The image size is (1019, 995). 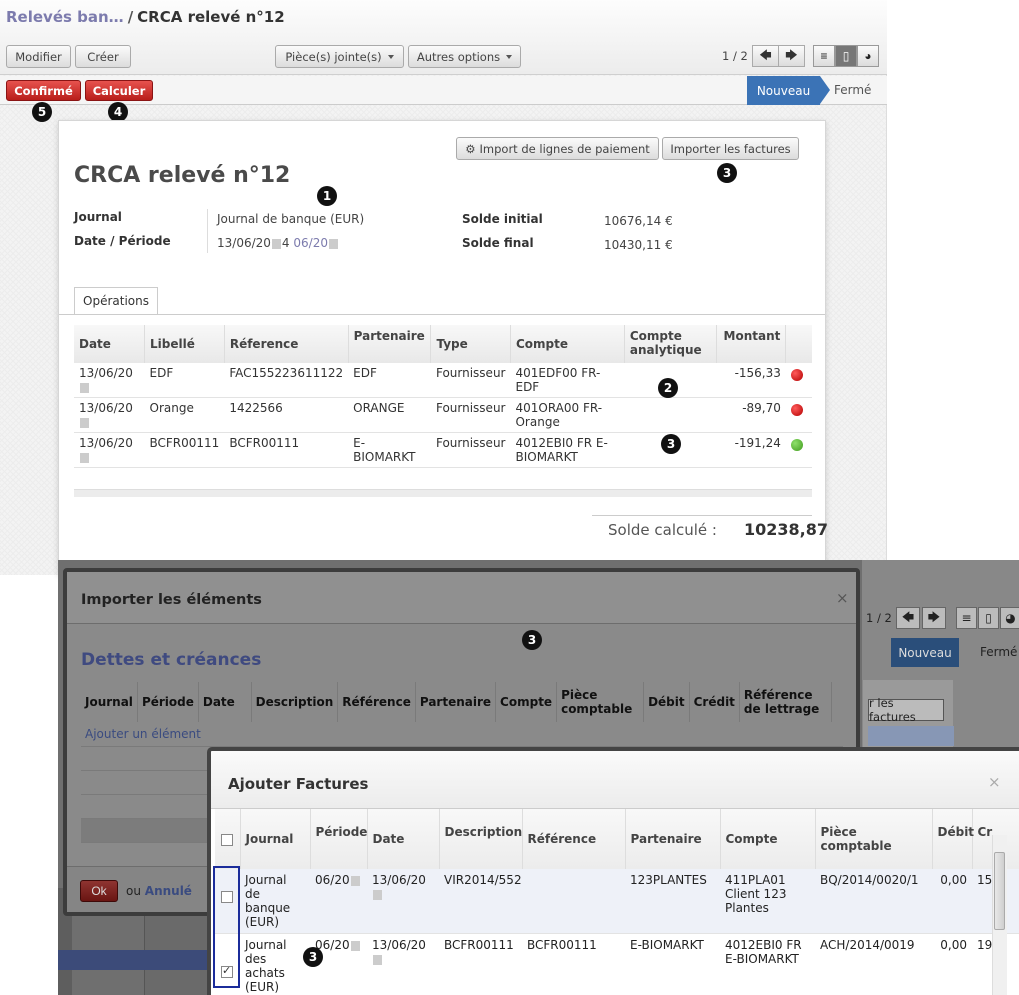 I want to click on status-bar: Confirmé Calculer Nouveau Fermé, so click(x=443, y=90).